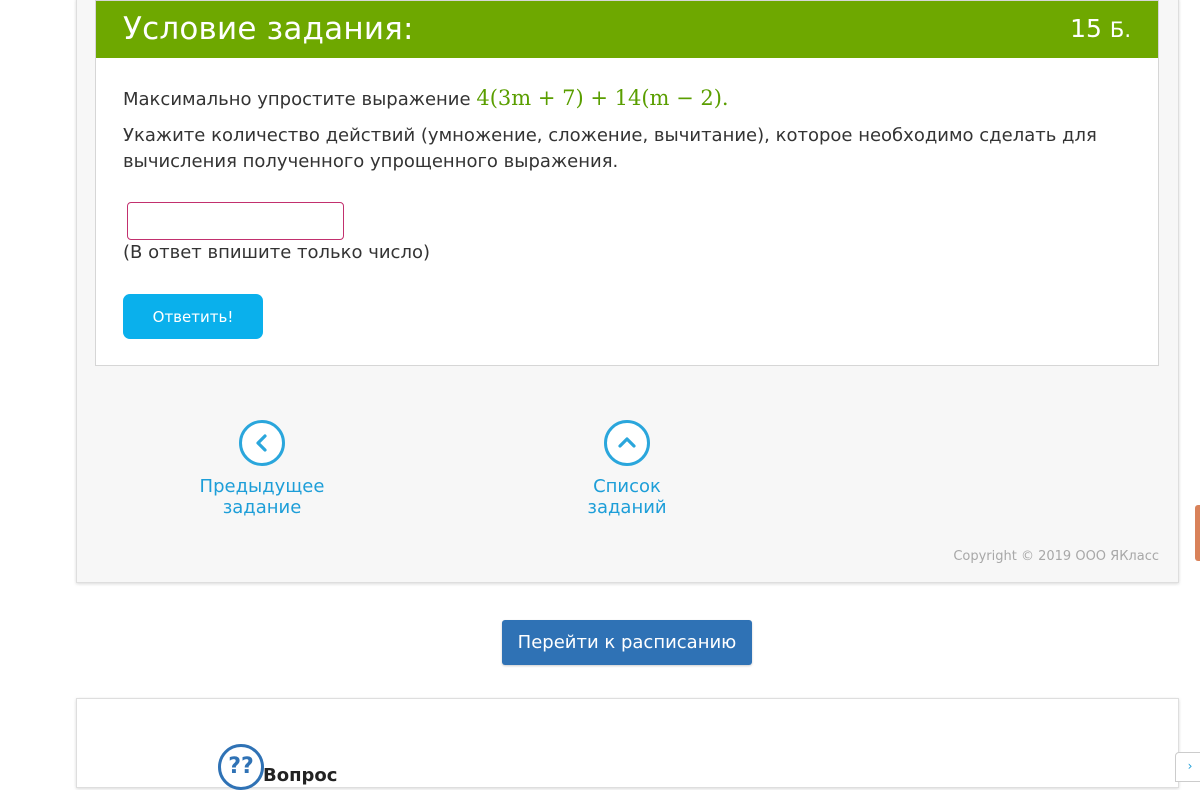 This screenshot has width=1200, height=790. Describe the element at coordinates (627, 29) in the screenshot. I see `task-header: Условие задания: 15 Б.` at that location.